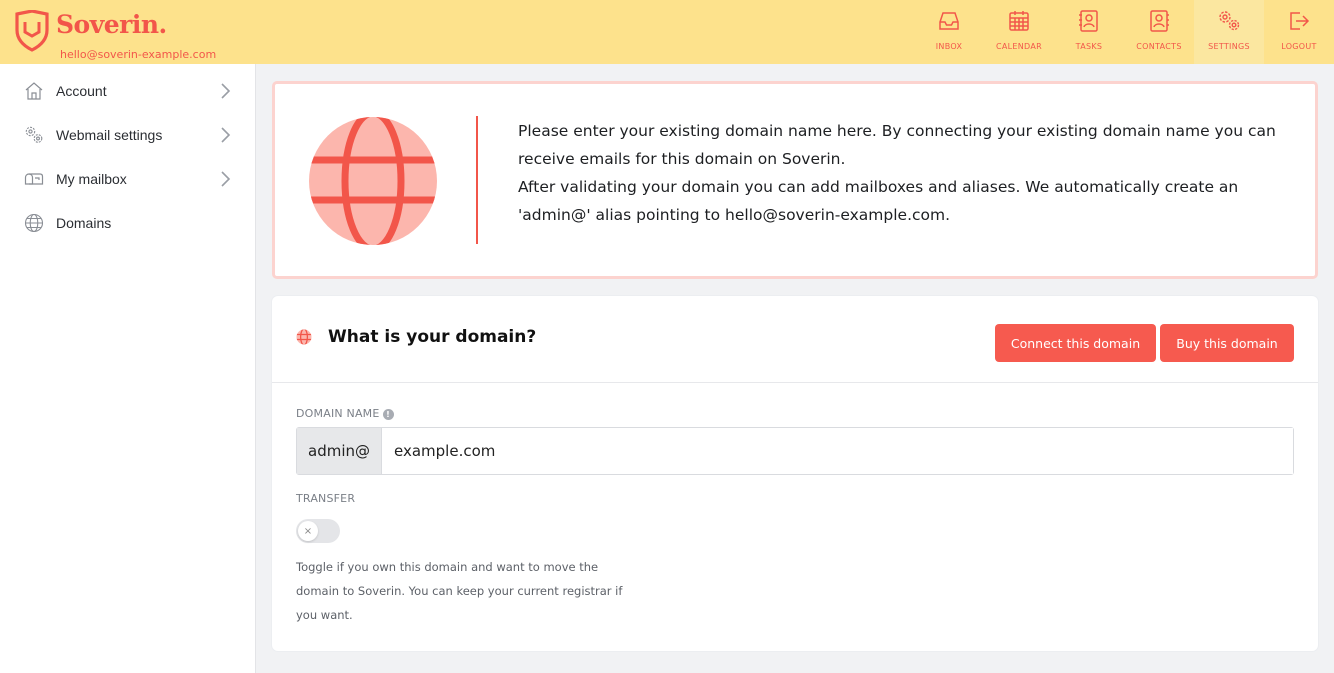  What do you see at coordinates (1075, 343) in the screenshot?
I see `connect-domain-button: Connect this domain` at bounding box center [1075, 343].